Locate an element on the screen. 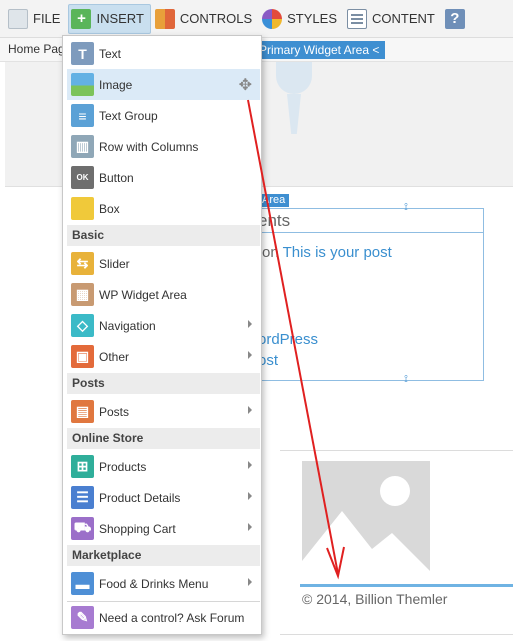 The height and width of the screenshot is (641, 513). styles-icon is located at coordinates (272, 18).